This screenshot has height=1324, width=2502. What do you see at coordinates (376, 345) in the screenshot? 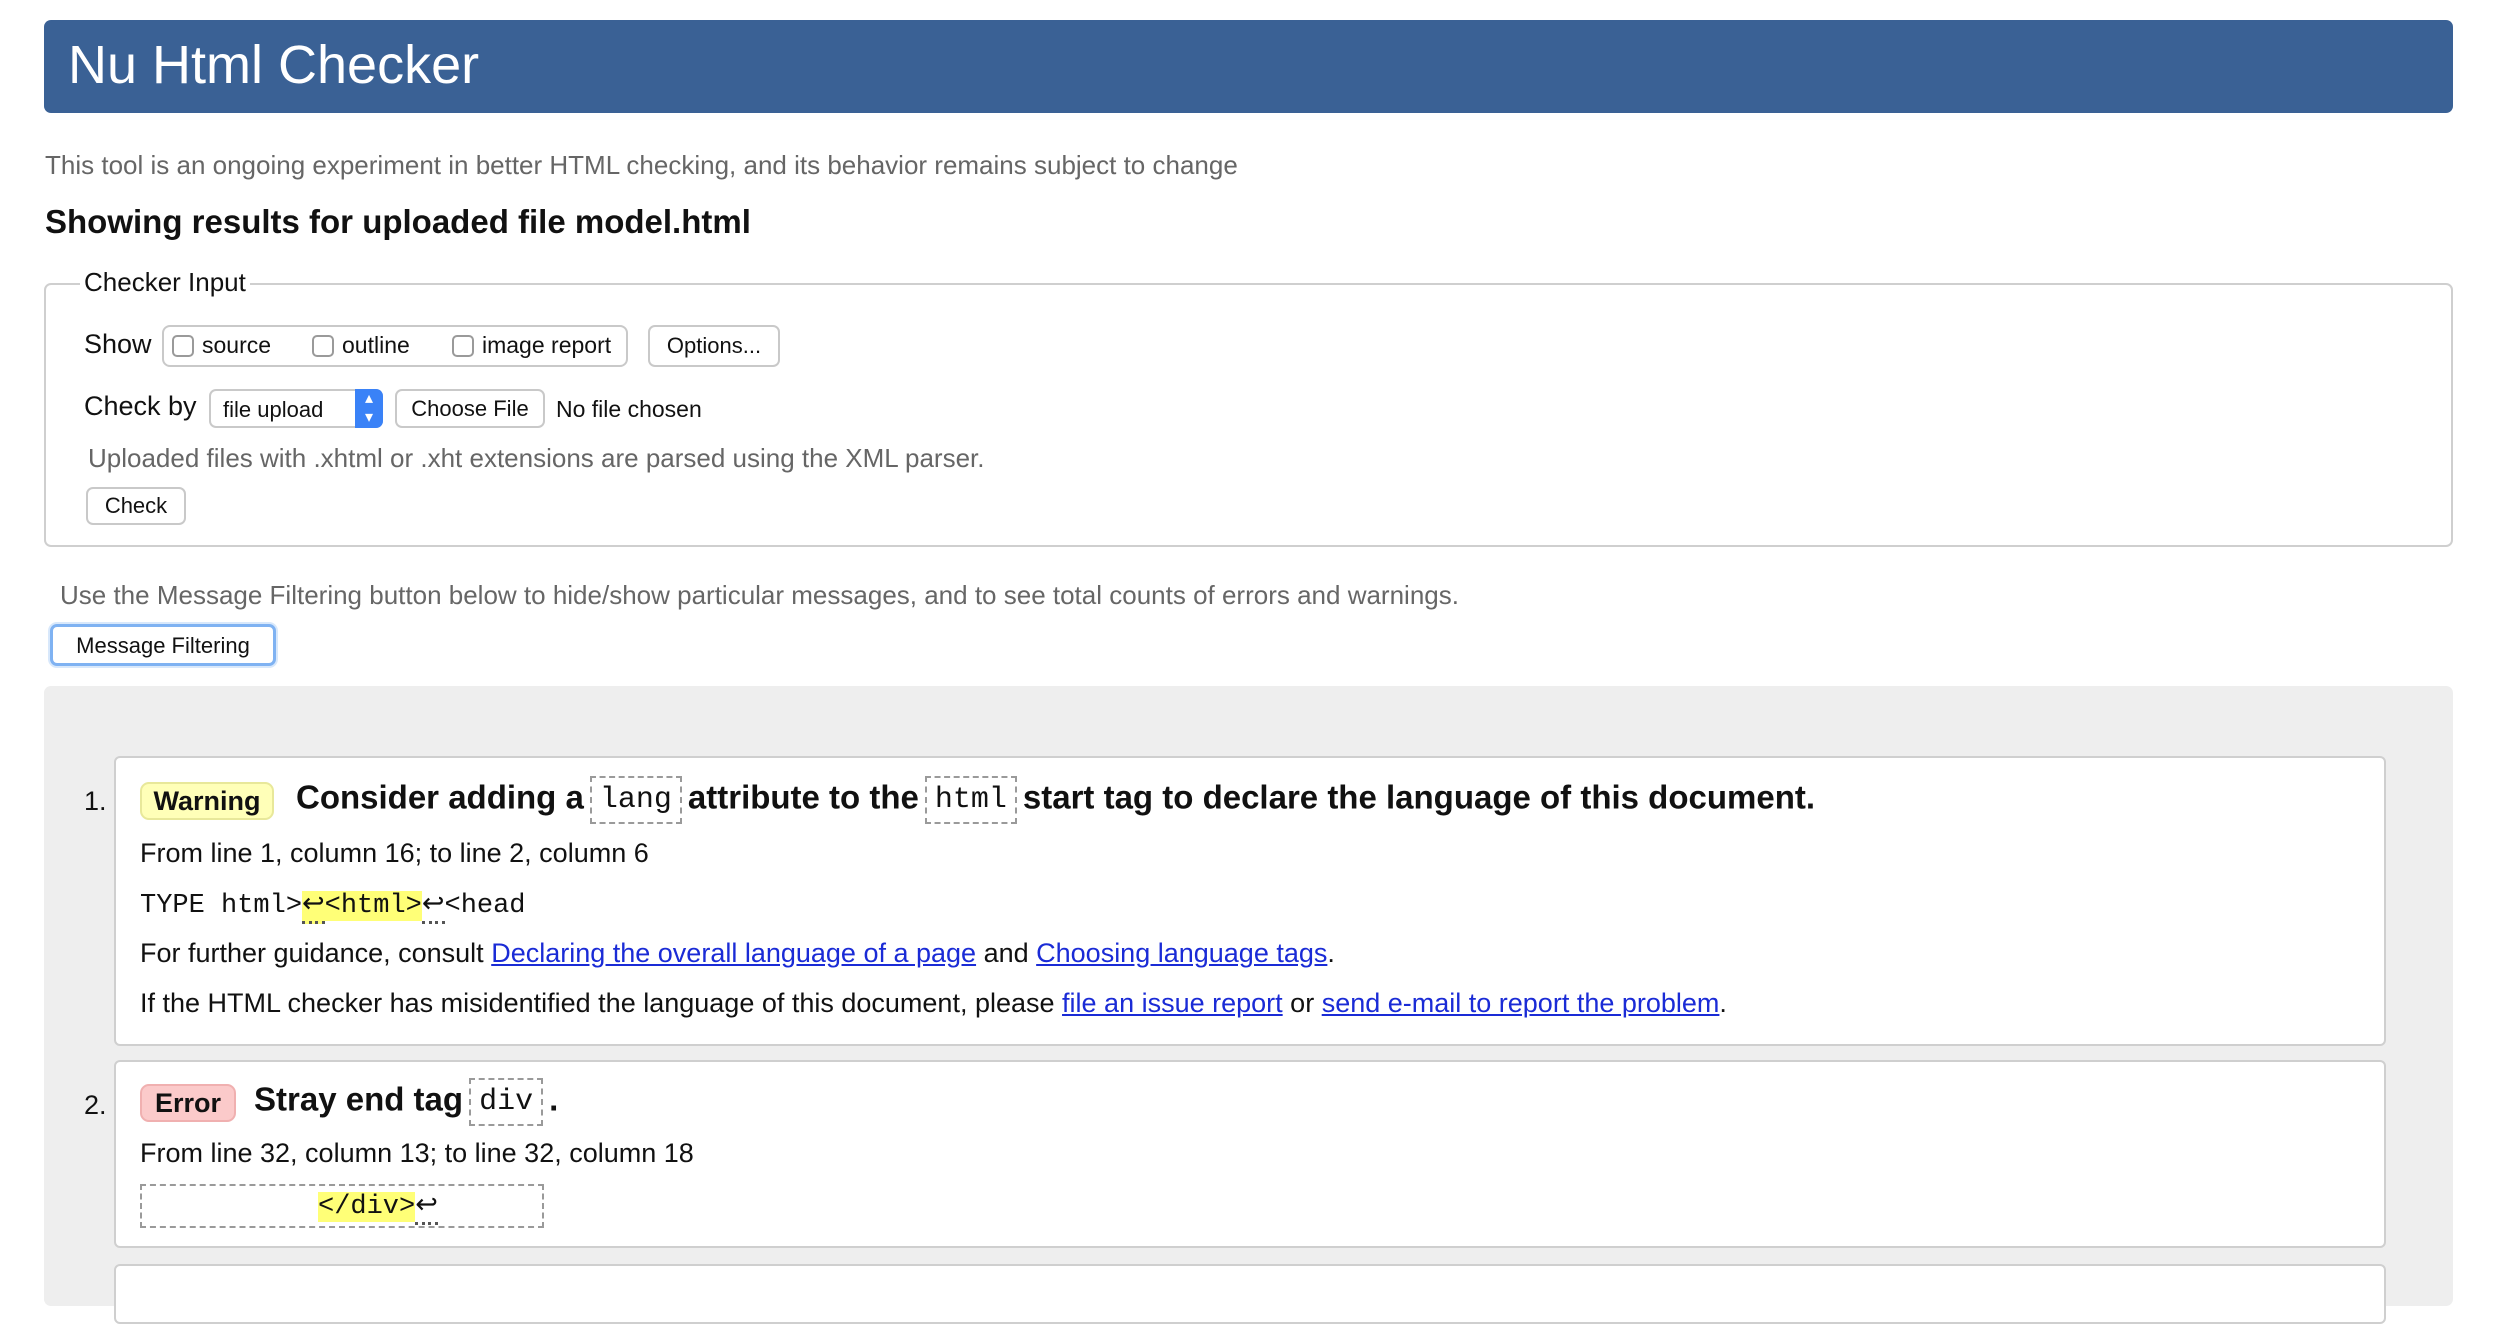
I see `outline-checkbox-label: outline` at bounding box center [376, 345].